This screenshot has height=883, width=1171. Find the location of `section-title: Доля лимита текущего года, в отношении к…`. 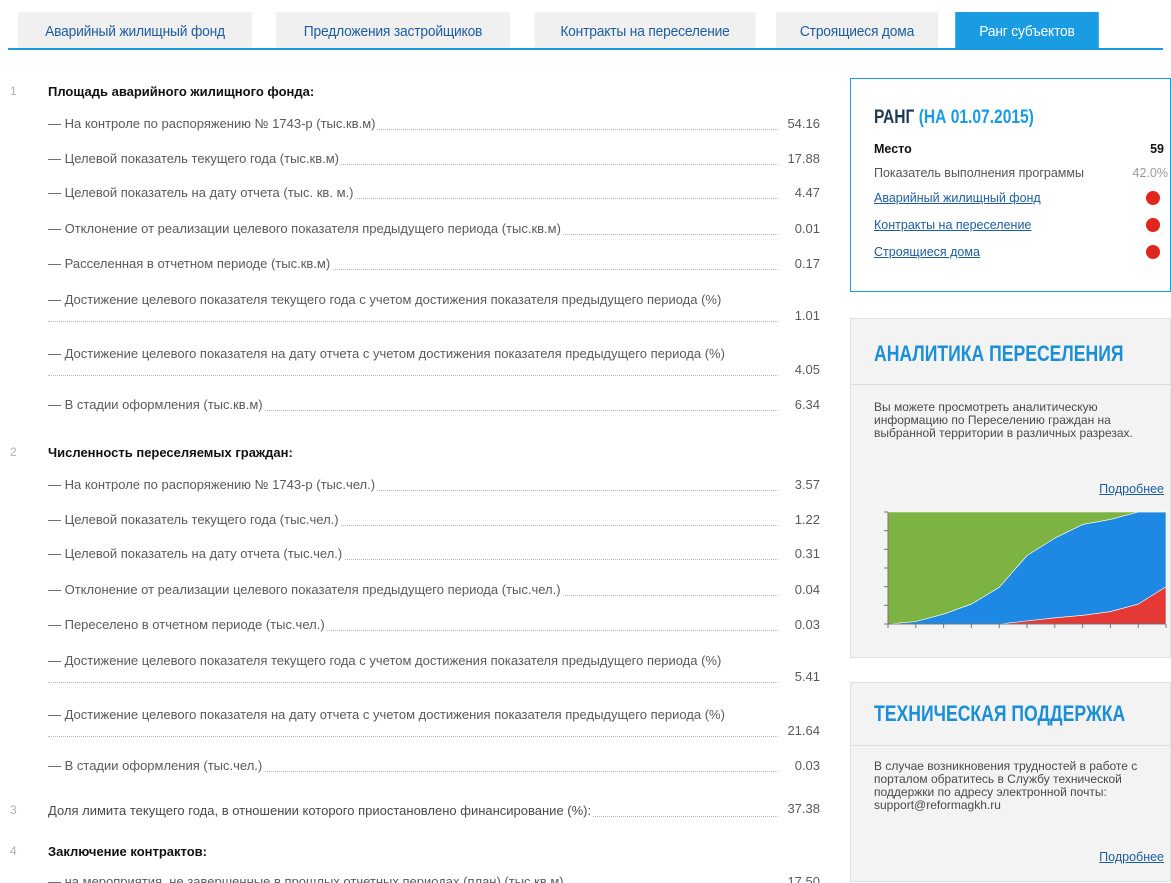

section-title: Доля лимита текущего года, в отношении к… is located at coordinates (321, 810).